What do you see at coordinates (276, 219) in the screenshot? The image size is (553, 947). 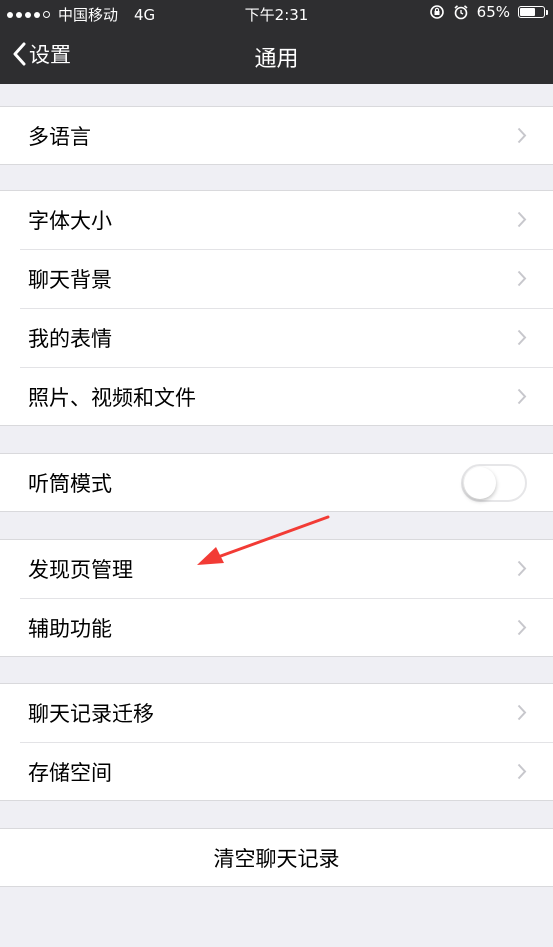 I see `setting-row-font-size: 字体大小` at bounding box center [276, 219].